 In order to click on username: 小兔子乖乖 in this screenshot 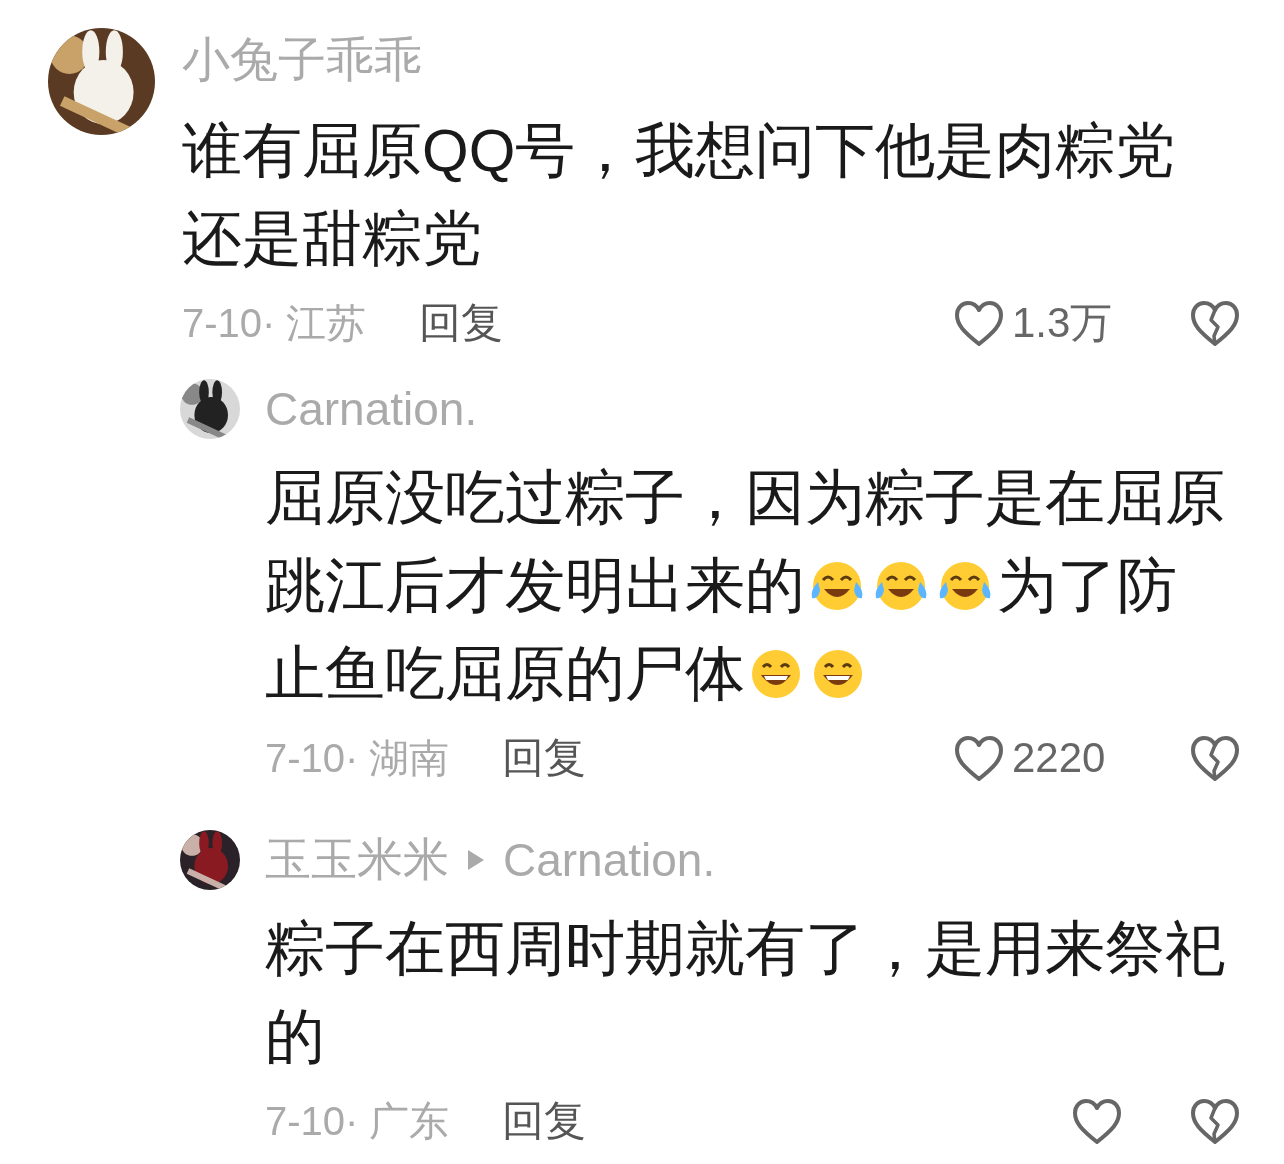, I will do `click(302, 60)`.